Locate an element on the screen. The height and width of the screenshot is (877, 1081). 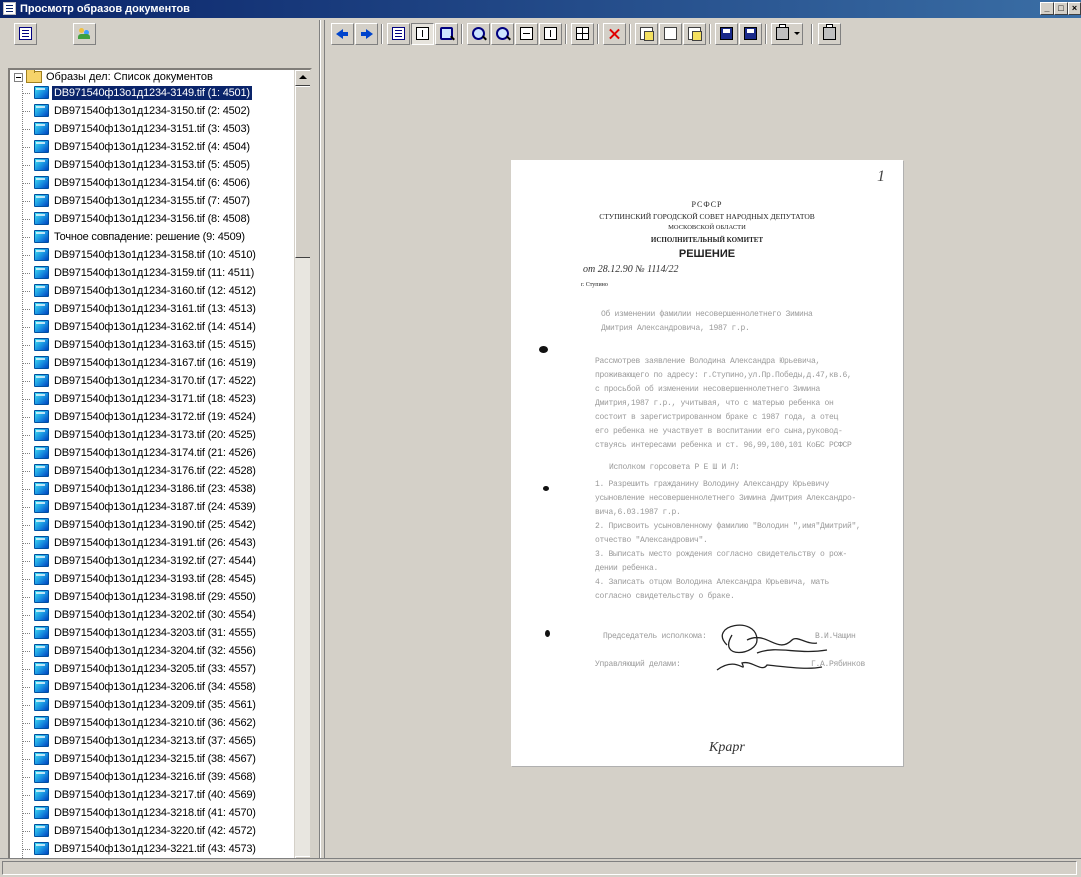
tree-item-label: DB971540ф13о1д1234-3150.tif (2: 4502) is located at coordinates (152, 111).